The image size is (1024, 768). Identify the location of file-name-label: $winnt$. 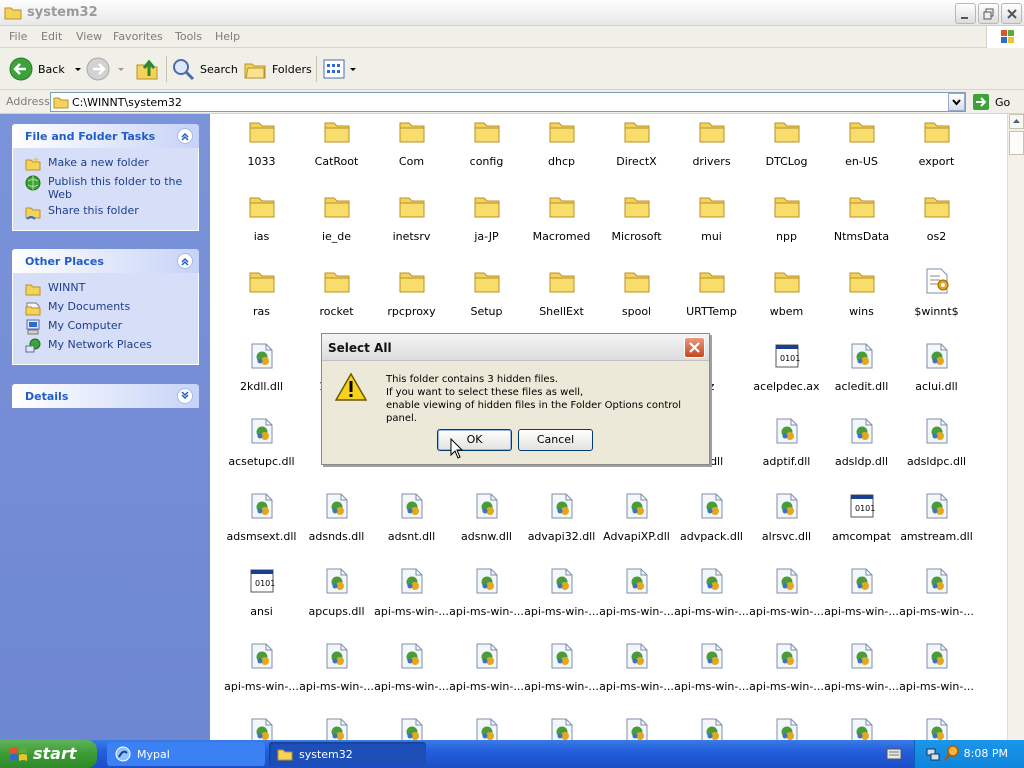
(936, 311).